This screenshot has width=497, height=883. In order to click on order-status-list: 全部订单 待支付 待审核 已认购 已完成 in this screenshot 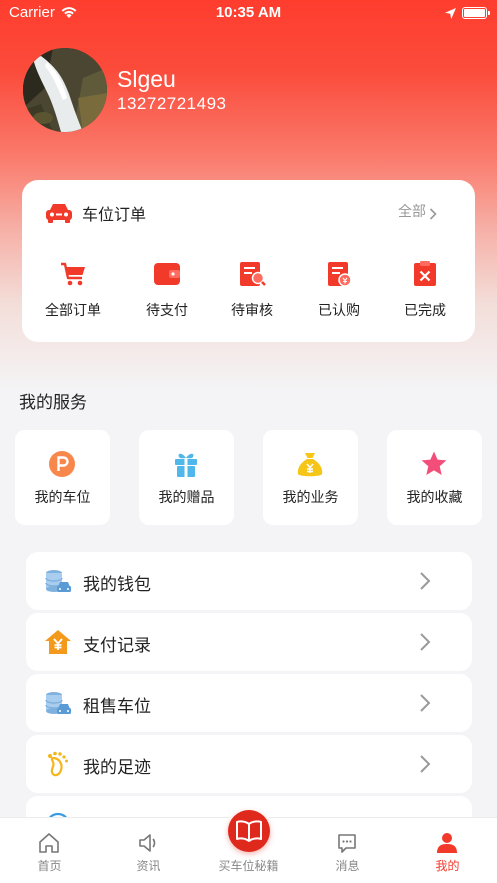, I will do `click(248, 295)`.